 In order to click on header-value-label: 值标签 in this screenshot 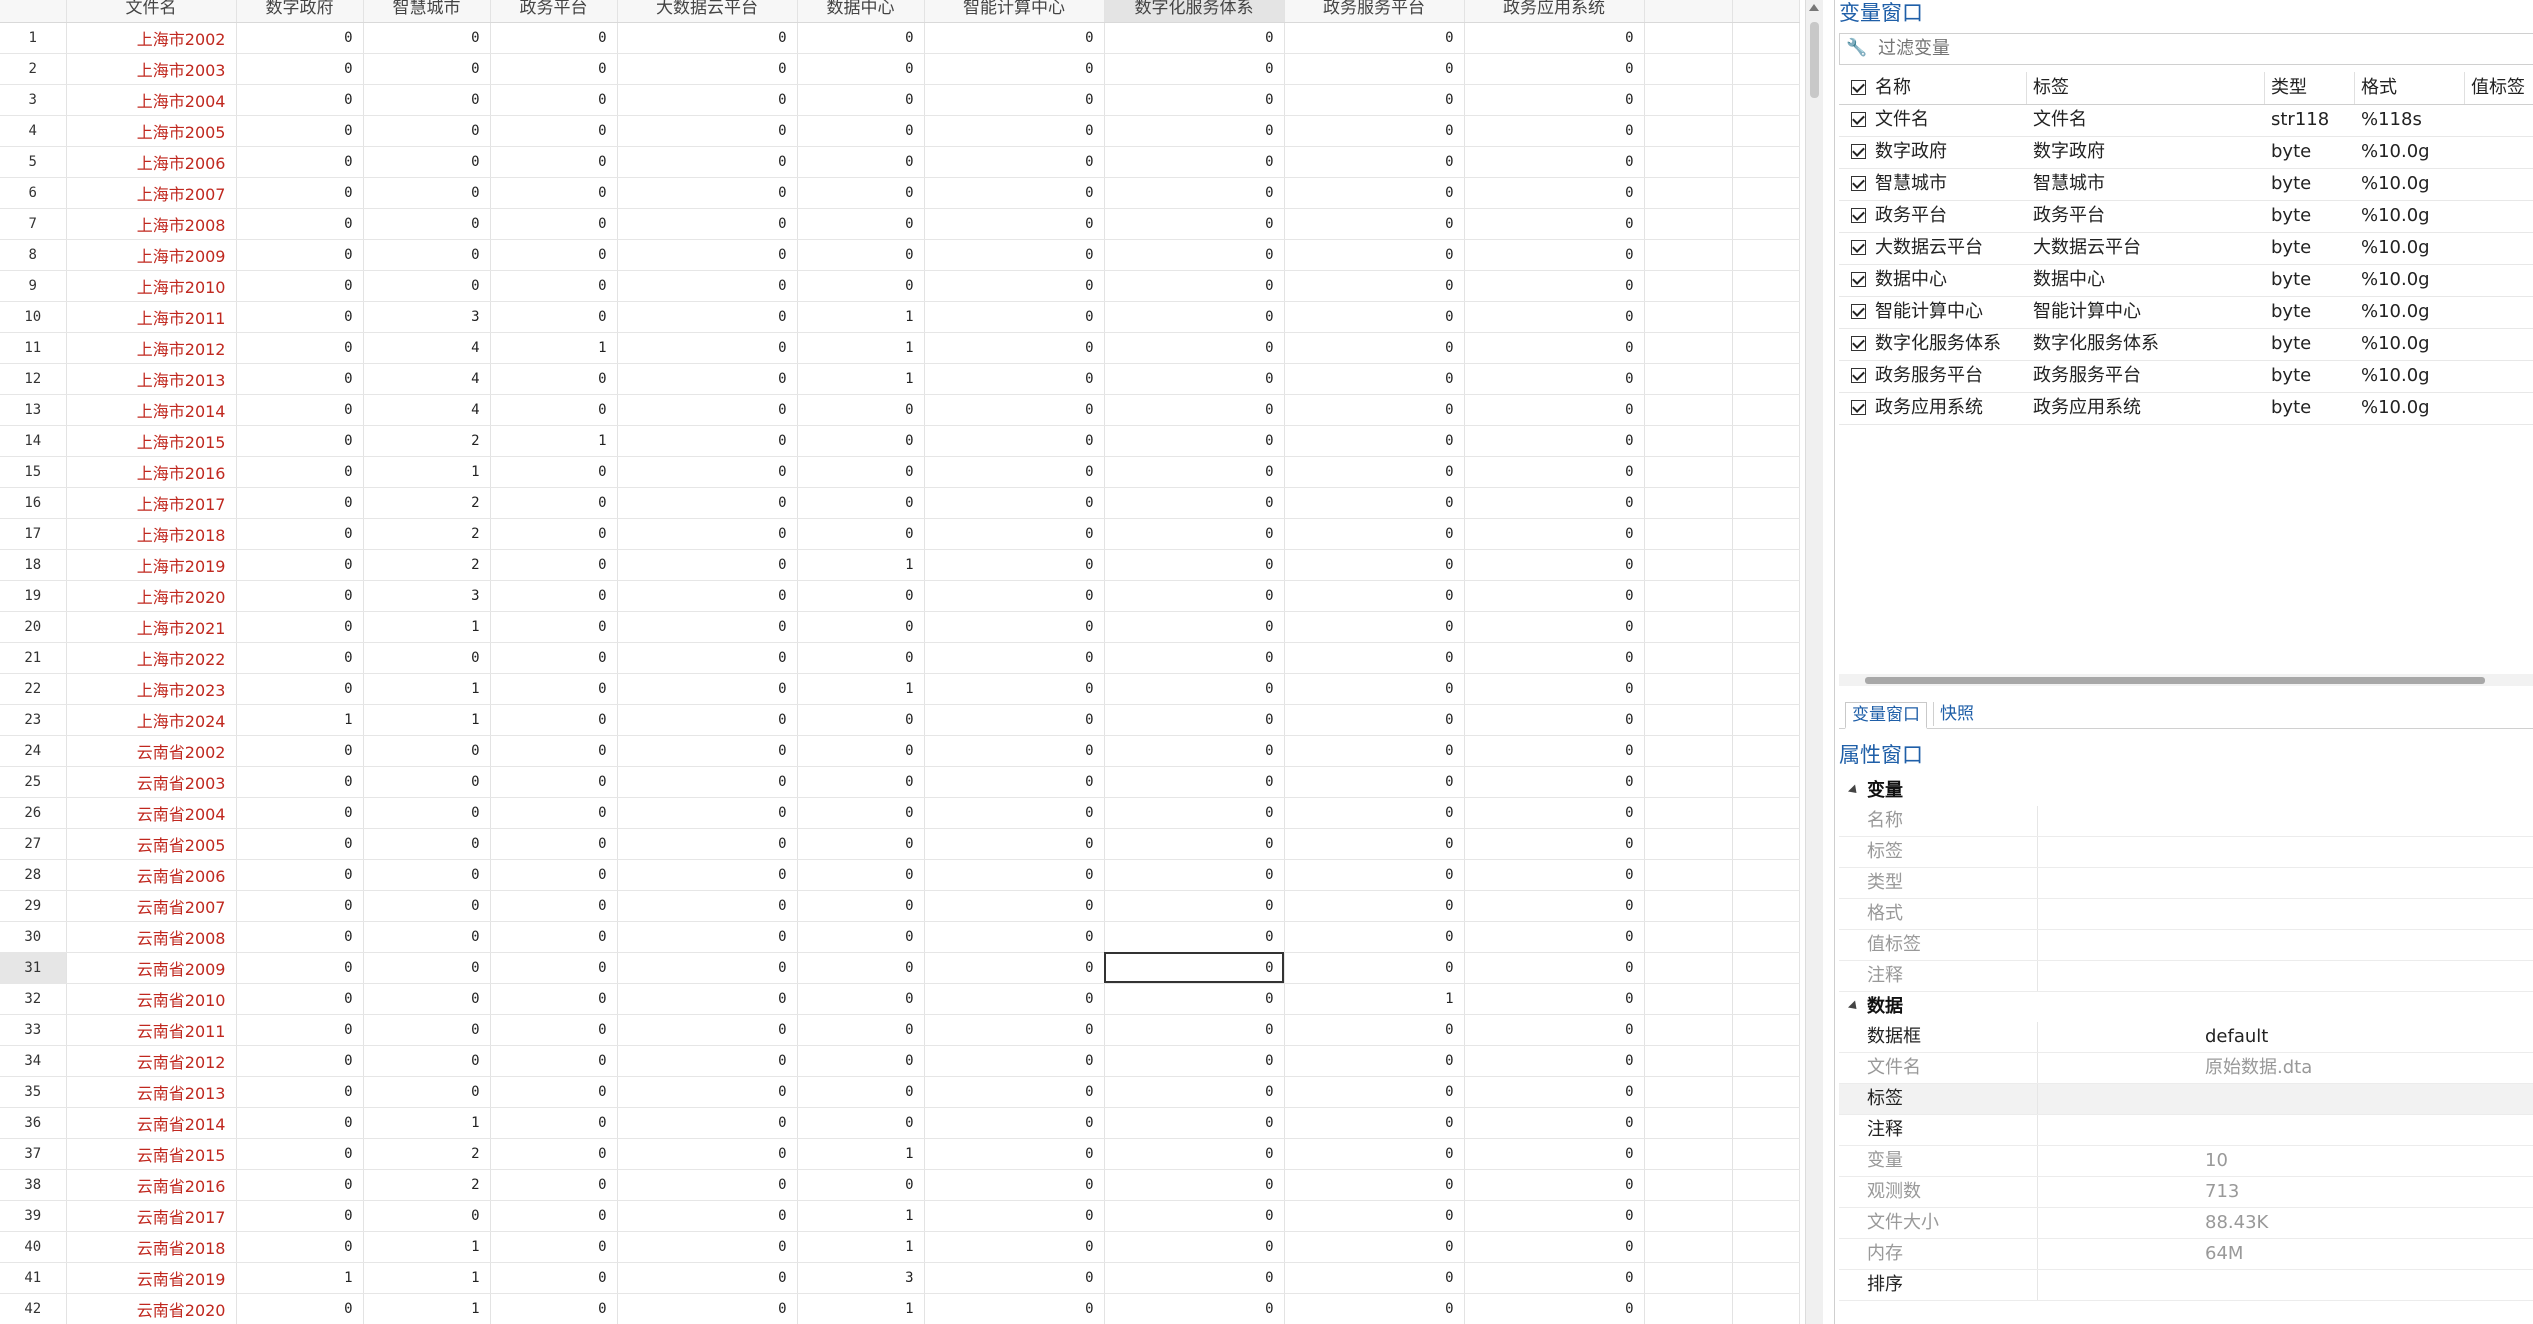, I will do `click(2499, 88)`.